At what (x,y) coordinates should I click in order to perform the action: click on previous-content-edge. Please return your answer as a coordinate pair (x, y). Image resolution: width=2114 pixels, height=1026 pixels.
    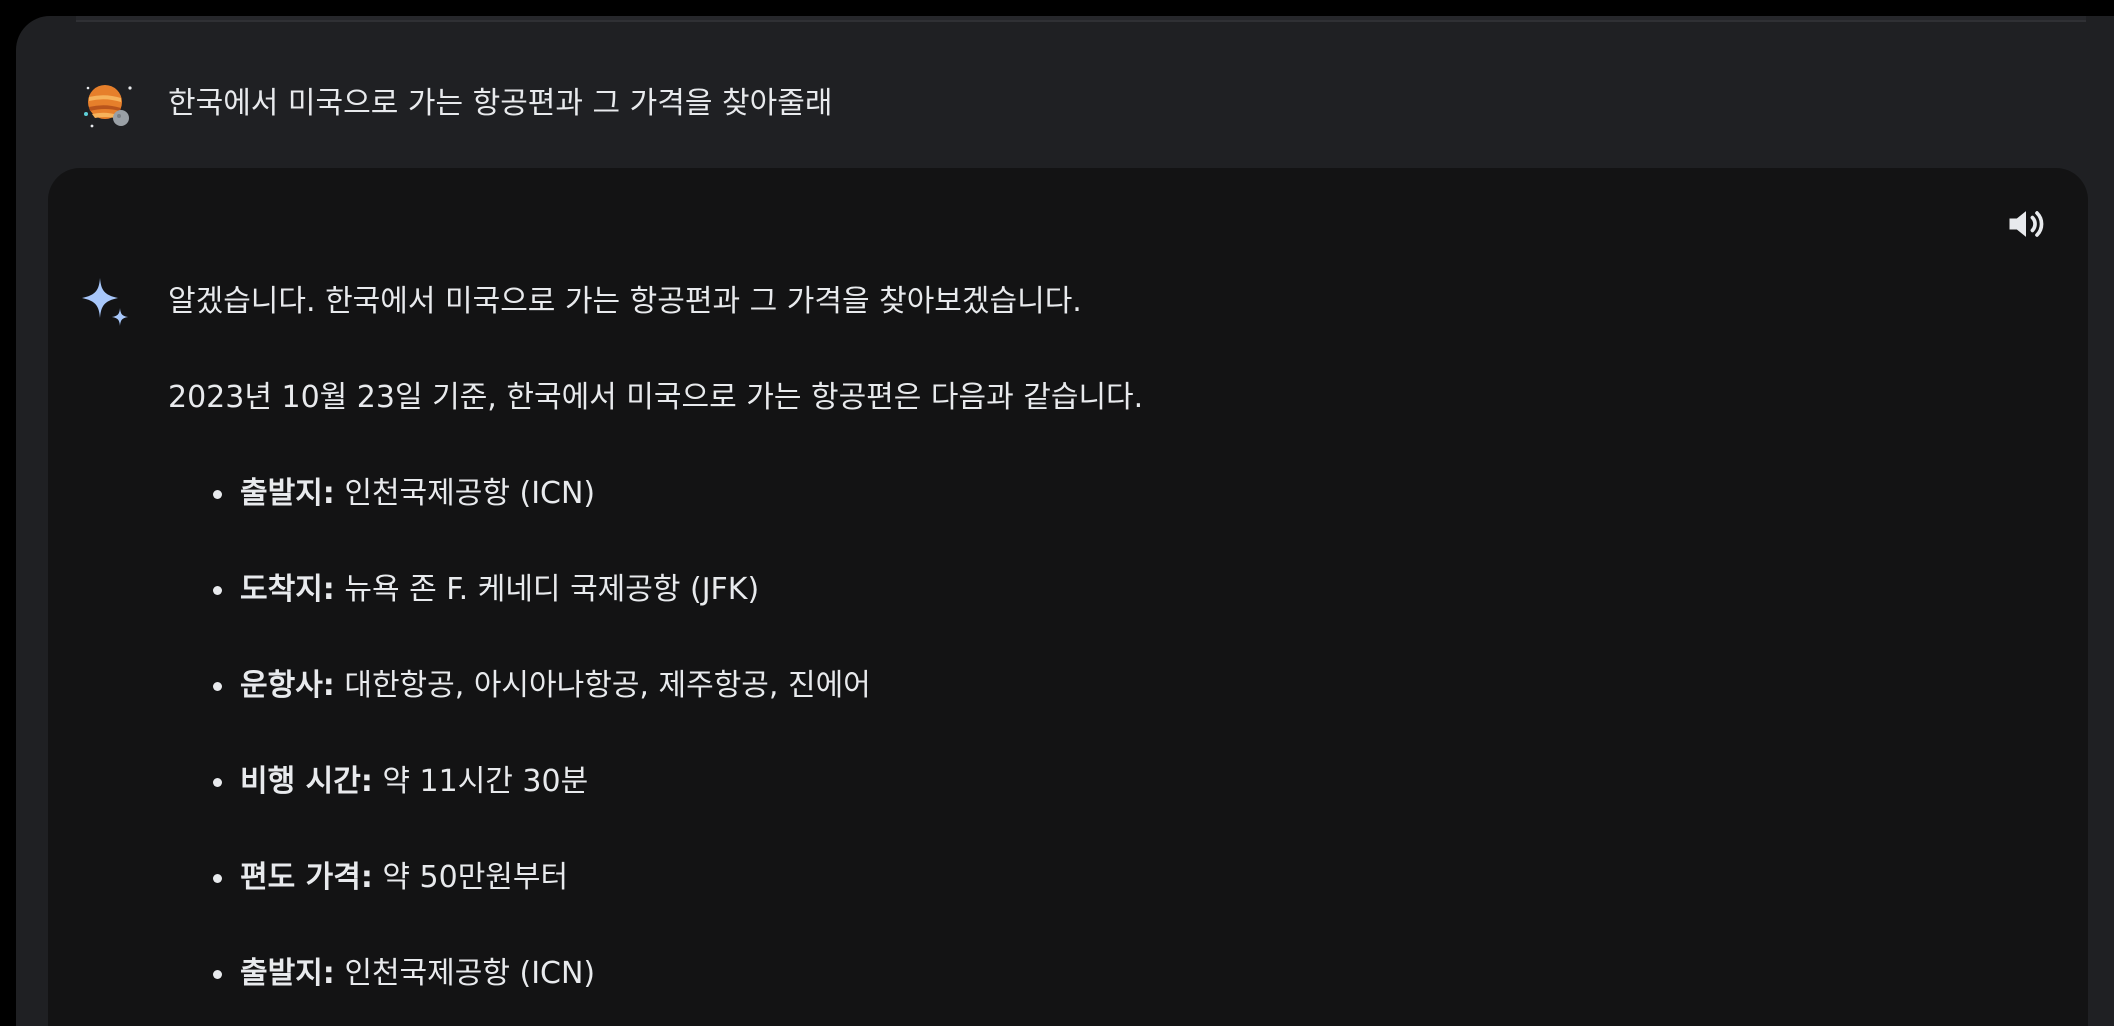
    Looking at the image, I should click on (1081, 19).